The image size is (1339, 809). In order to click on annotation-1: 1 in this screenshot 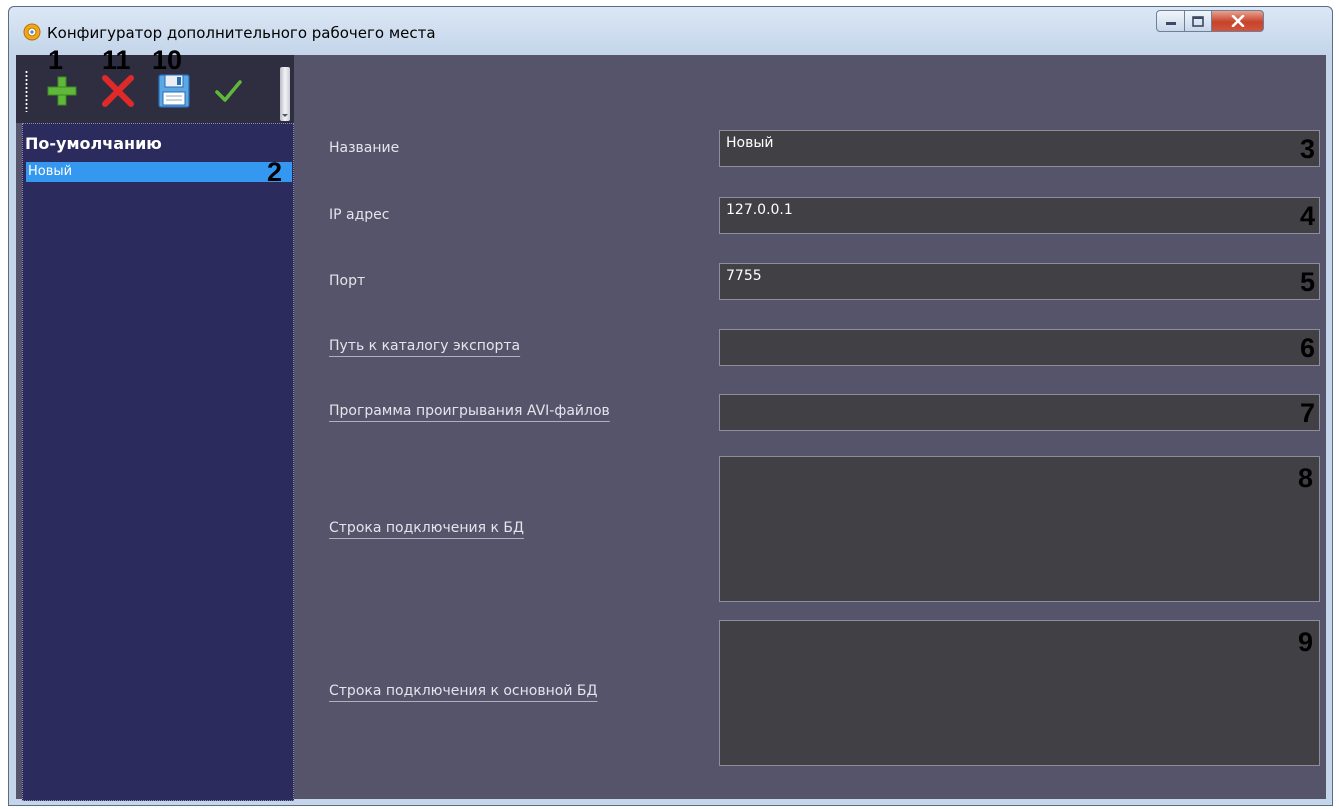, I will do `click(56, 60)`.